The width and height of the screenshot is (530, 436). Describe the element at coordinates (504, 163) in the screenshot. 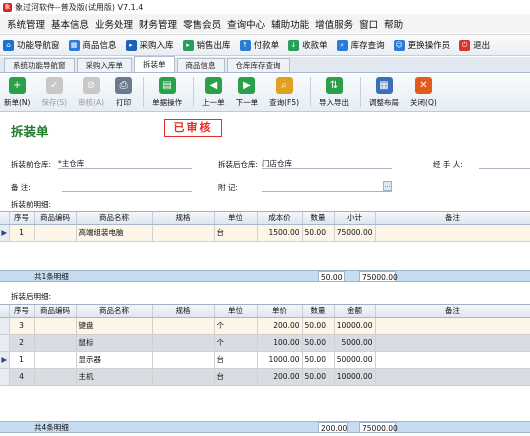

I see `handler-field` at that location.